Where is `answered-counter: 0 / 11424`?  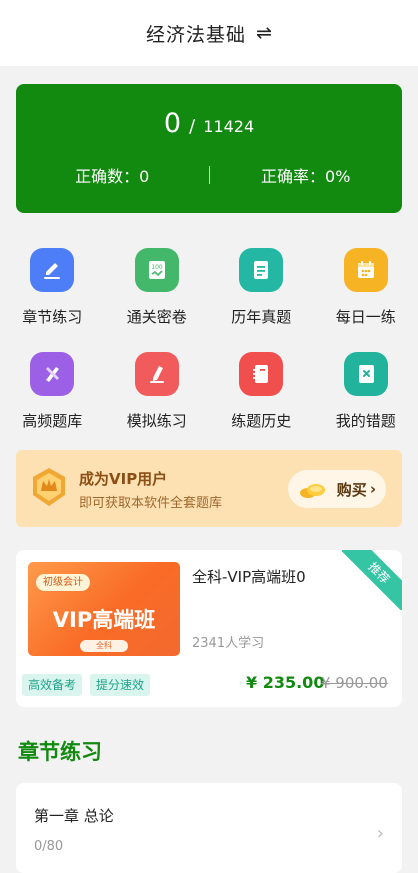
answered-counter: 0 / 11424 is located at coordinates (209, 123).